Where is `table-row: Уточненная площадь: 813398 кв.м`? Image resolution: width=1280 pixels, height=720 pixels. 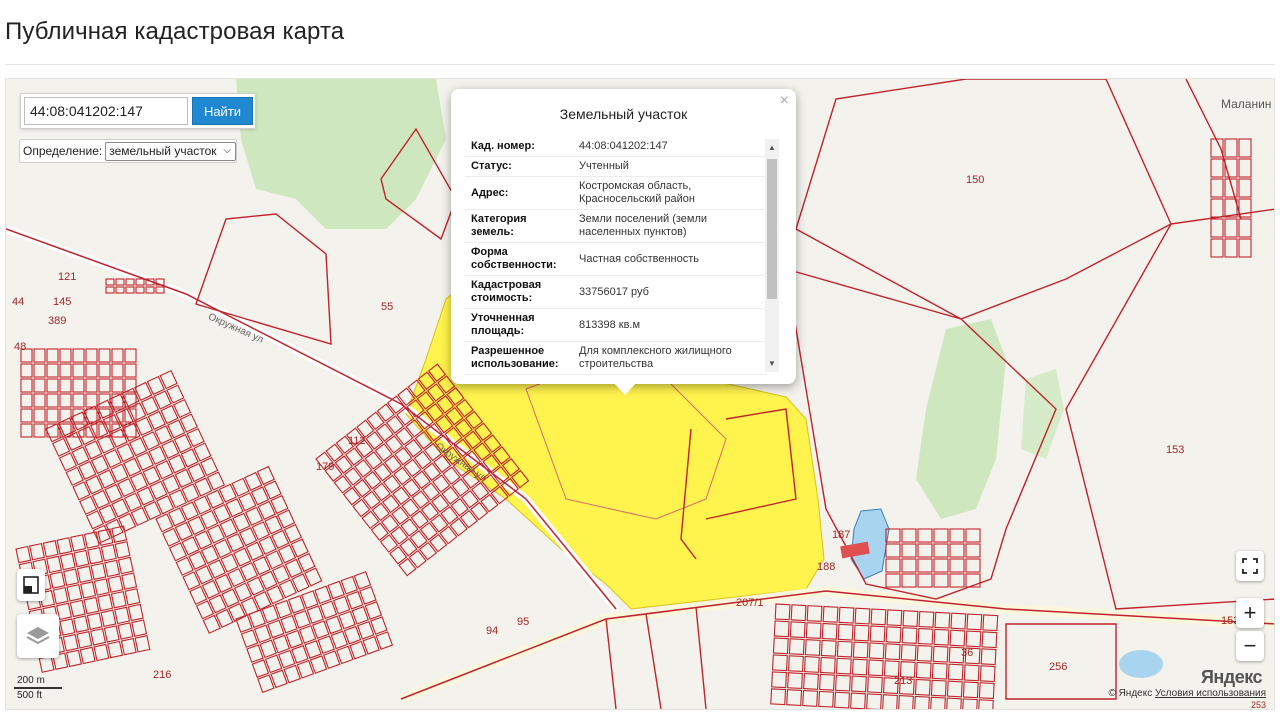 table-row: Уточненная площадь: 813398 кв.м is located at coordinates (616, 325).